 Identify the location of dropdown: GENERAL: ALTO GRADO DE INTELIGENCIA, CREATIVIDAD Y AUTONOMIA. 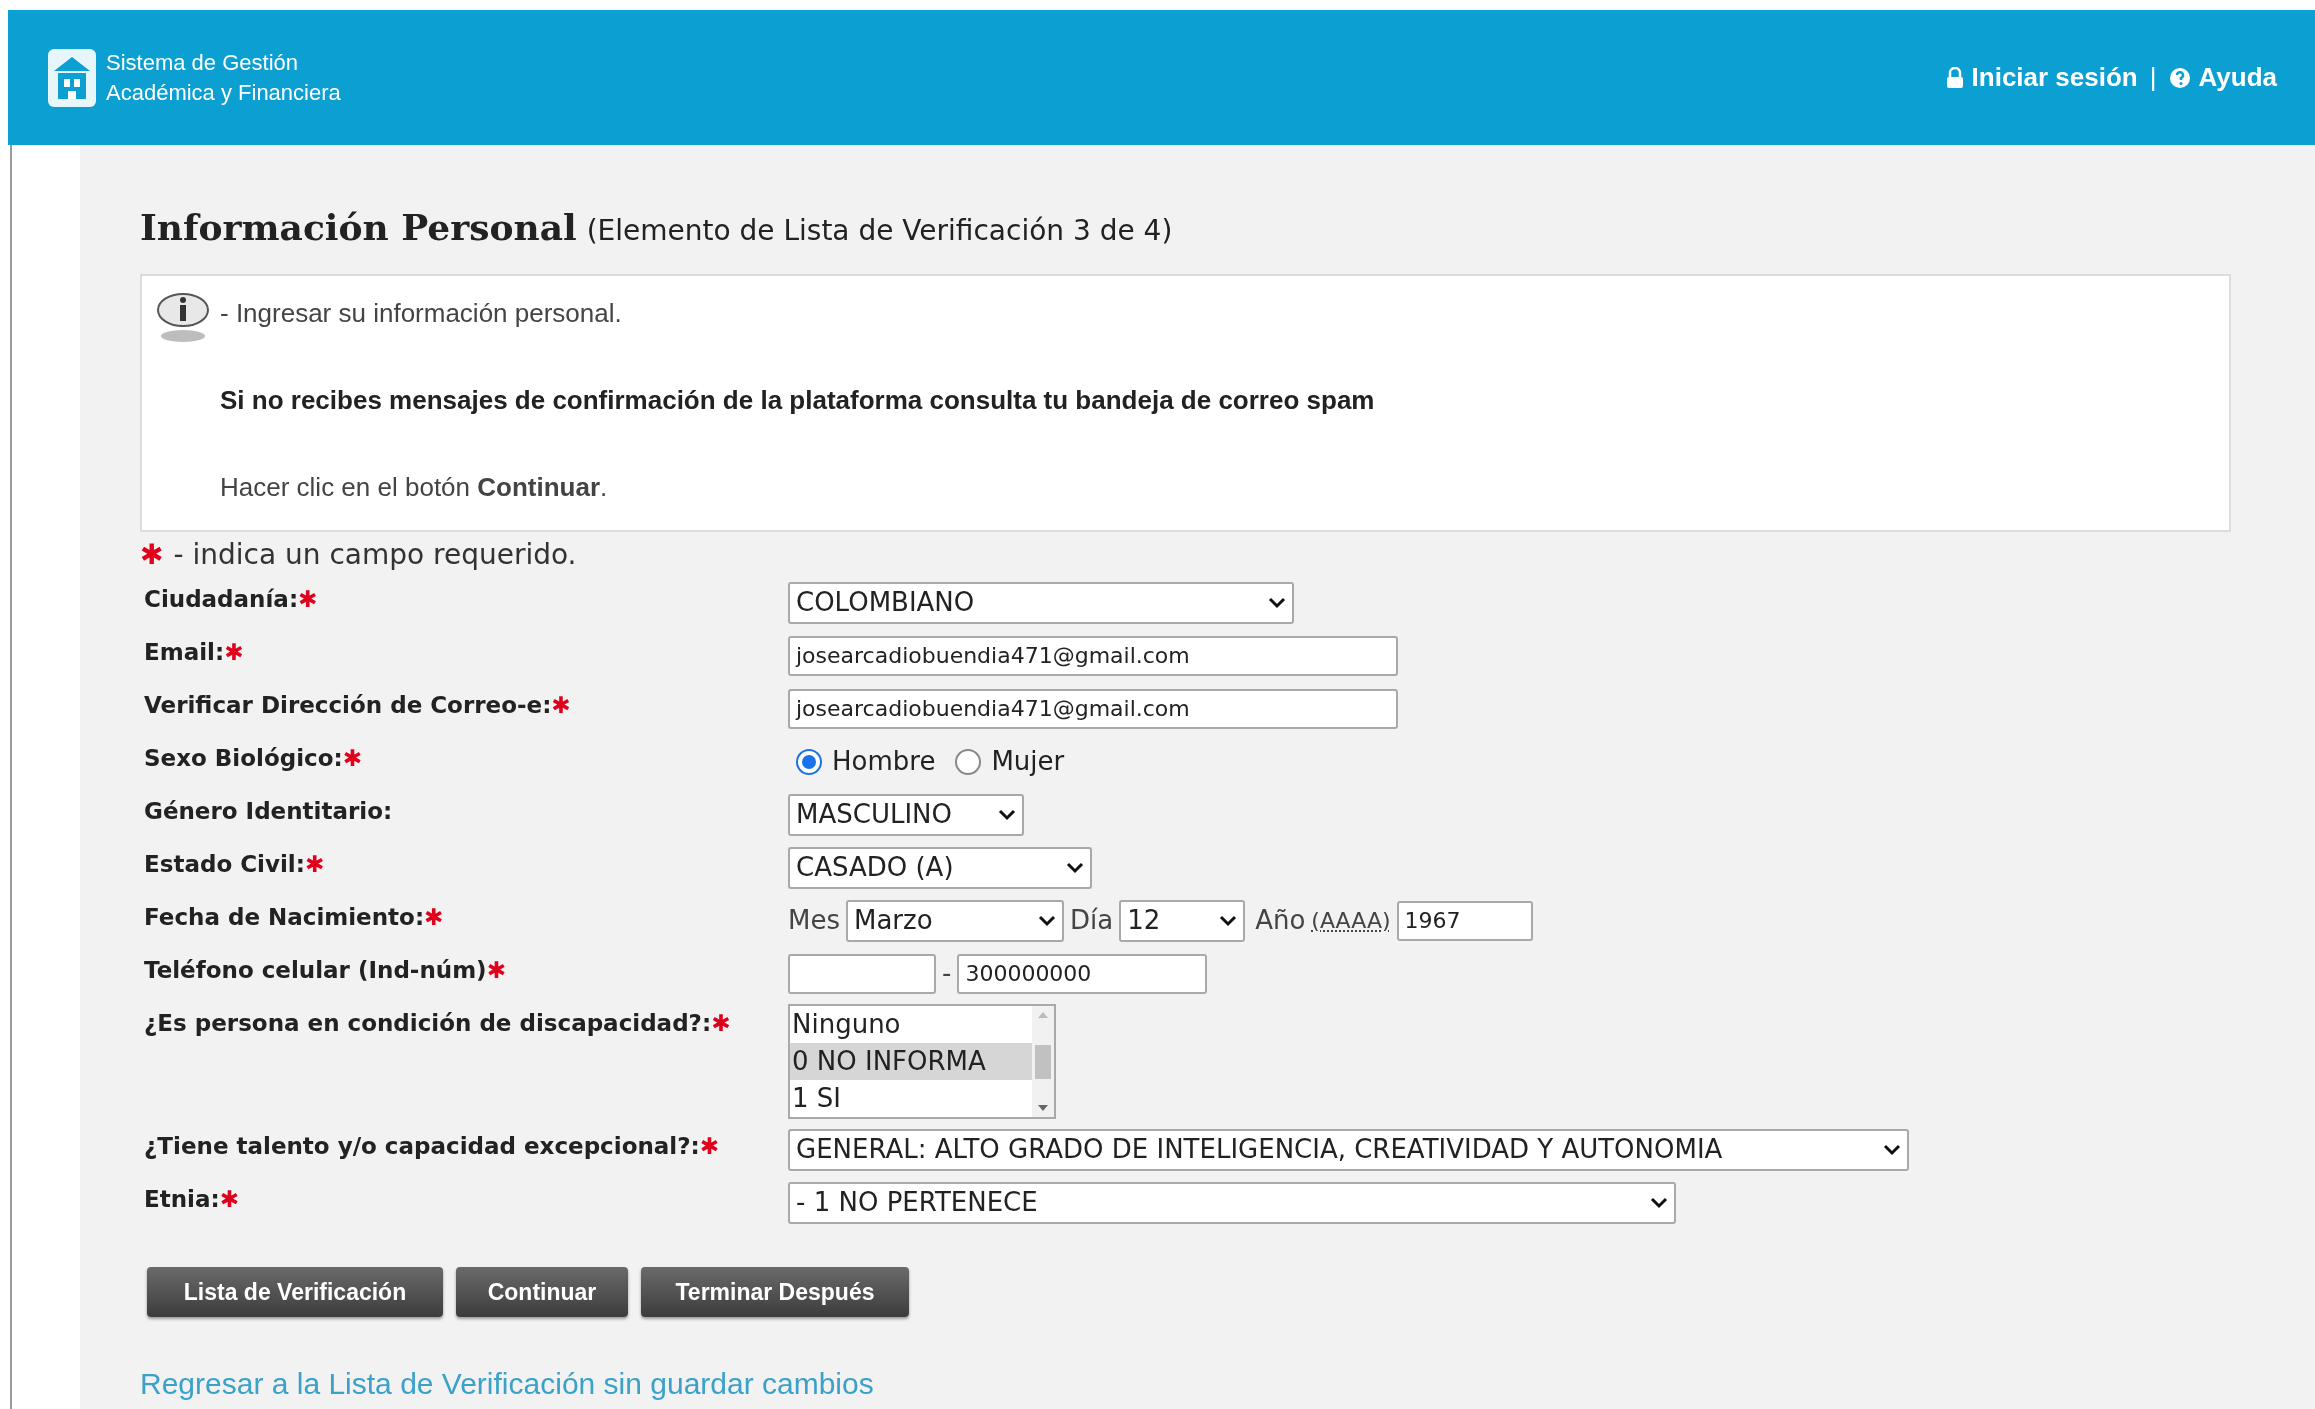
(1348, 1149).